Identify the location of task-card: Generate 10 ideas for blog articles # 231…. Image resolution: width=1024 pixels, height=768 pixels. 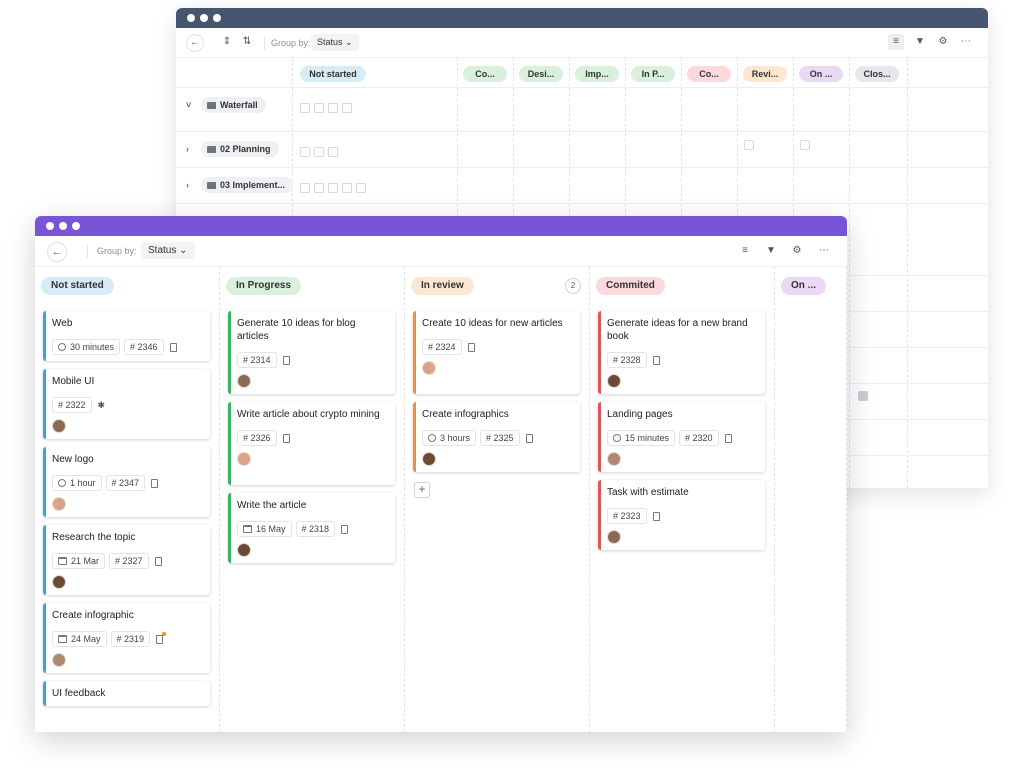
(311, 352).